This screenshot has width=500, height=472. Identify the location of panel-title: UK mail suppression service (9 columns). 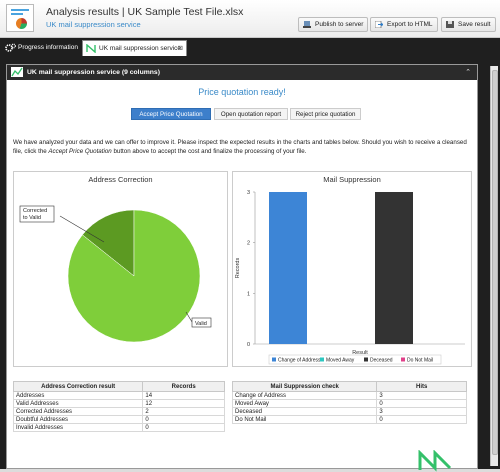
(93, 72).